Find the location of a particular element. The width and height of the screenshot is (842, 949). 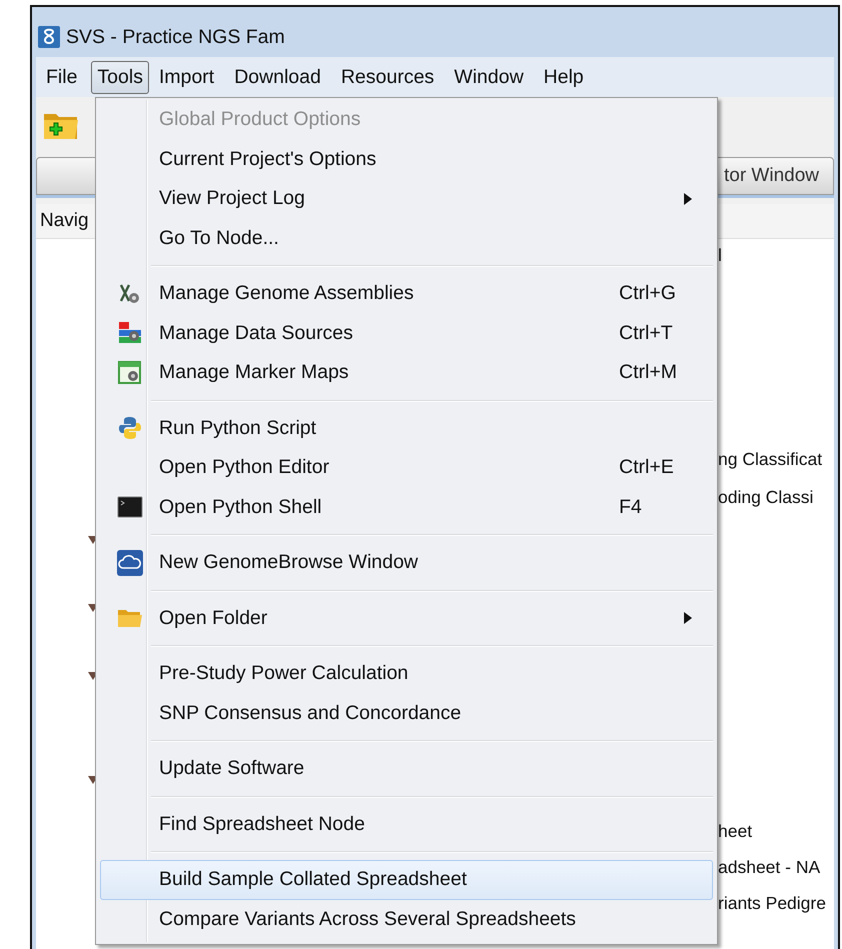

menu-item: New GenomeBrowse Window is located at coordinates (406, 562).